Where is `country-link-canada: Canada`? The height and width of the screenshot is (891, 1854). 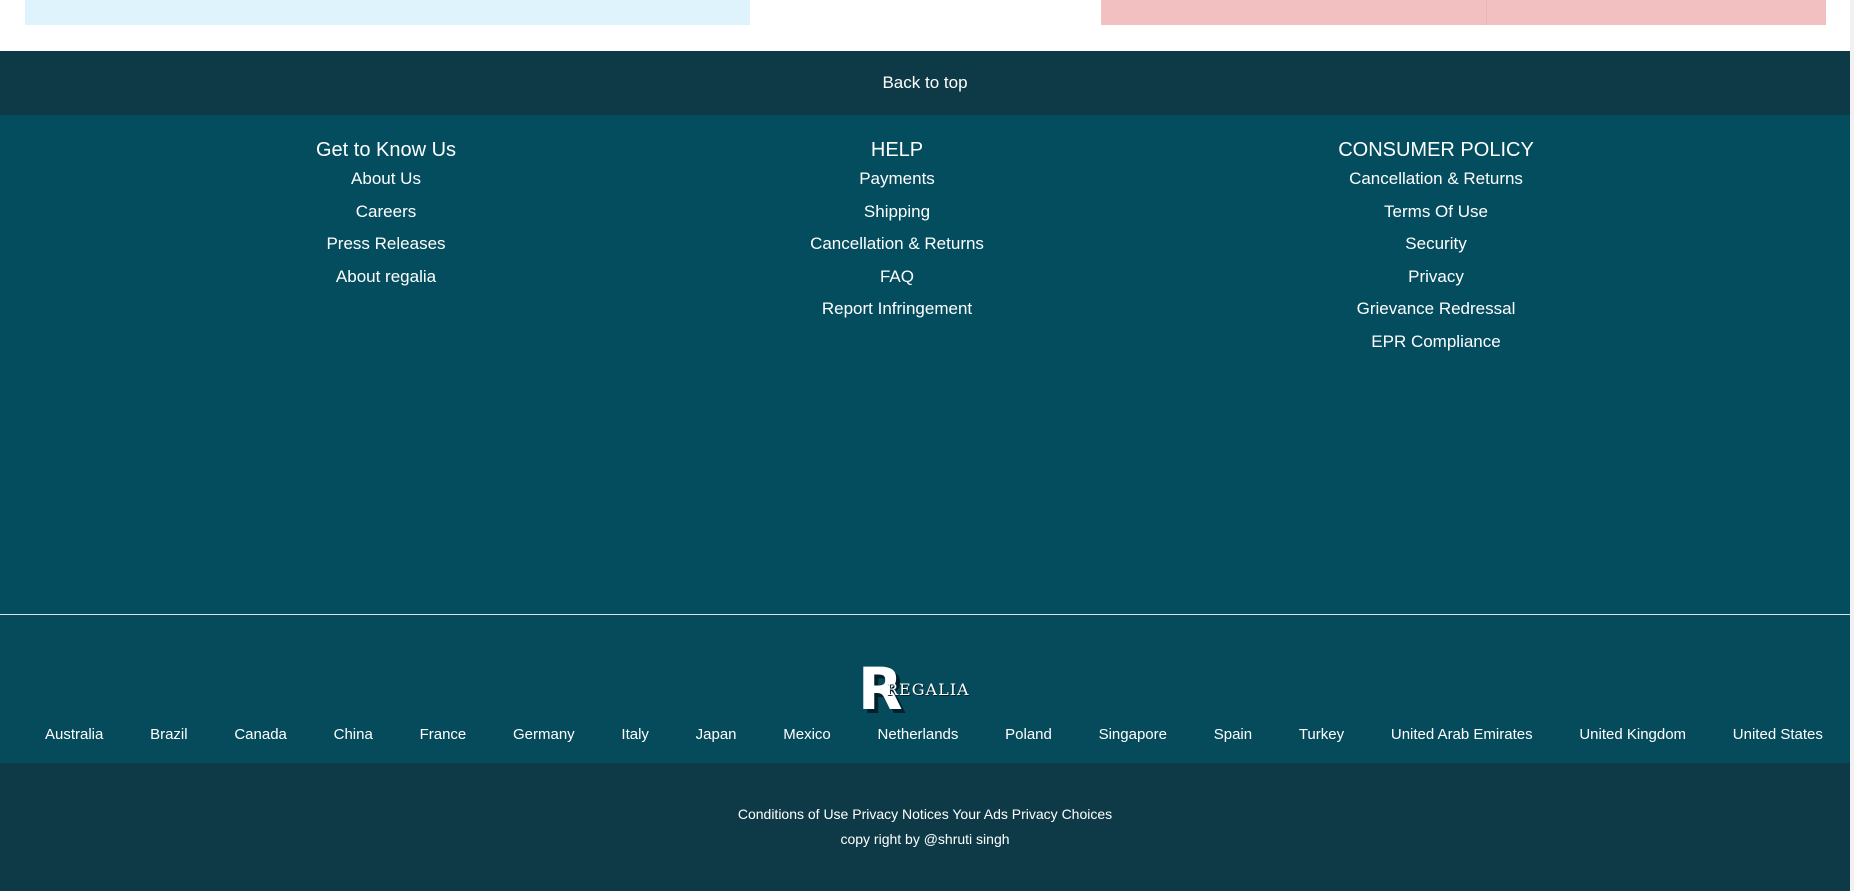 country-link-canada: Canada is located at coordinates (260, 735).